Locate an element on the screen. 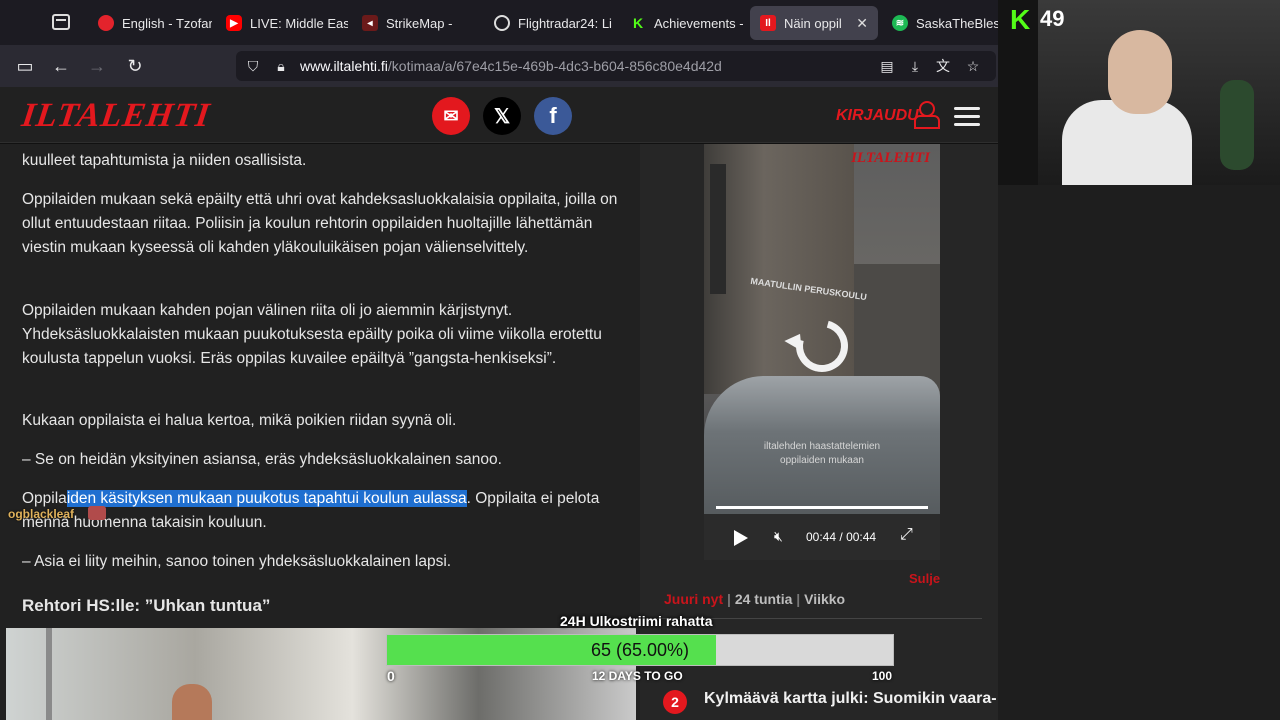 This screenshot has height=720, width=1280. tab-label: SaskaTheBlesse is located at coordinates (959, 23).